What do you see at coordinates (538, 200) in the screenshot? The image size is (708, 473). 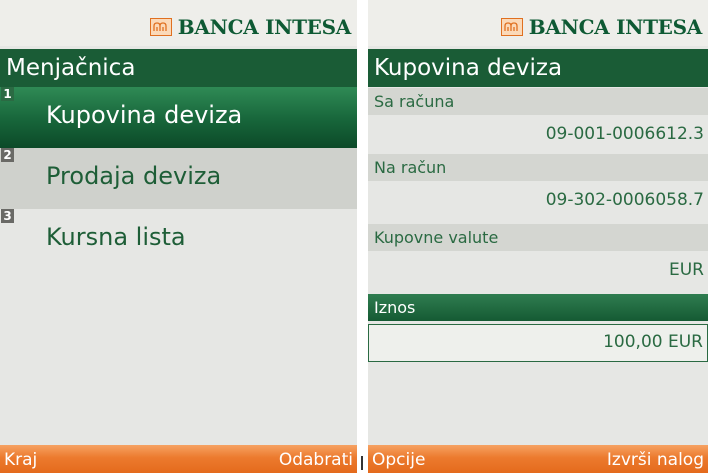 I see `to-account-field: 09-302-0006058.7` at bounding box center [538, 200].